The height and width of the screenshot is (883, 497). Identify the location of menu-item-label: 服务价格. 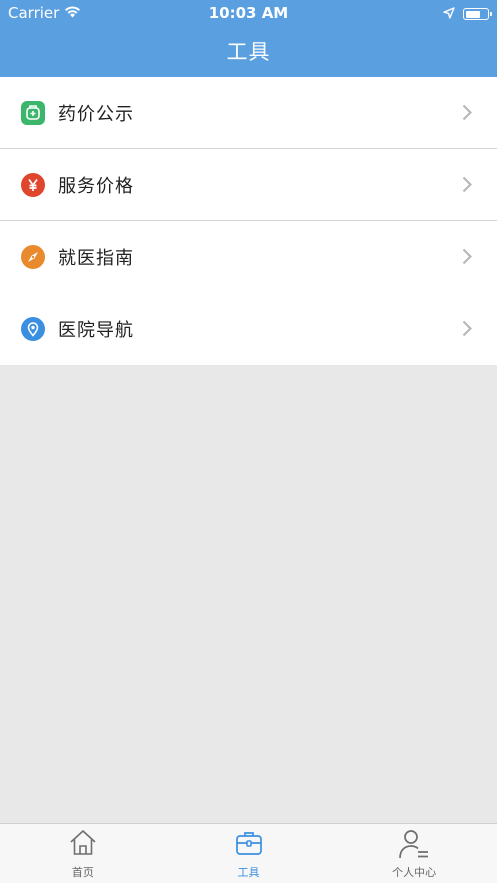
(96, 186).